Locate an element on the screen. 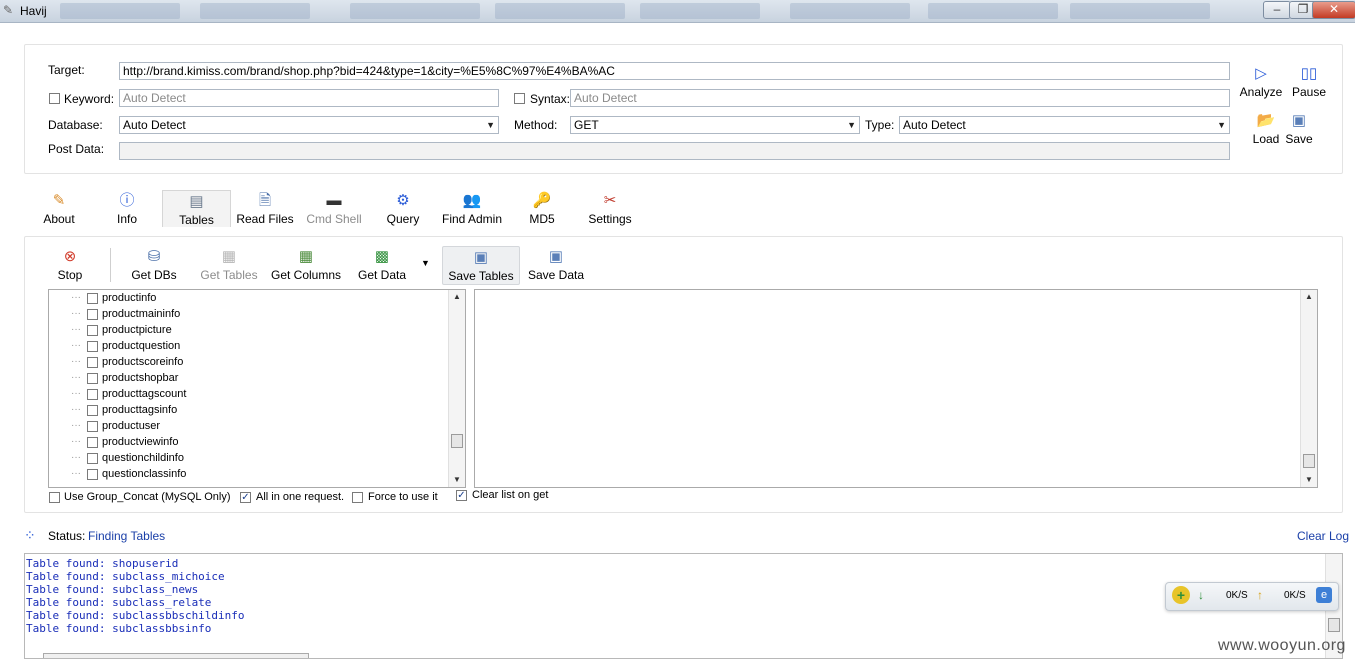 This screenshot has width=1355, height=659. keyword-checkbox is located at coordinates (54, 98).